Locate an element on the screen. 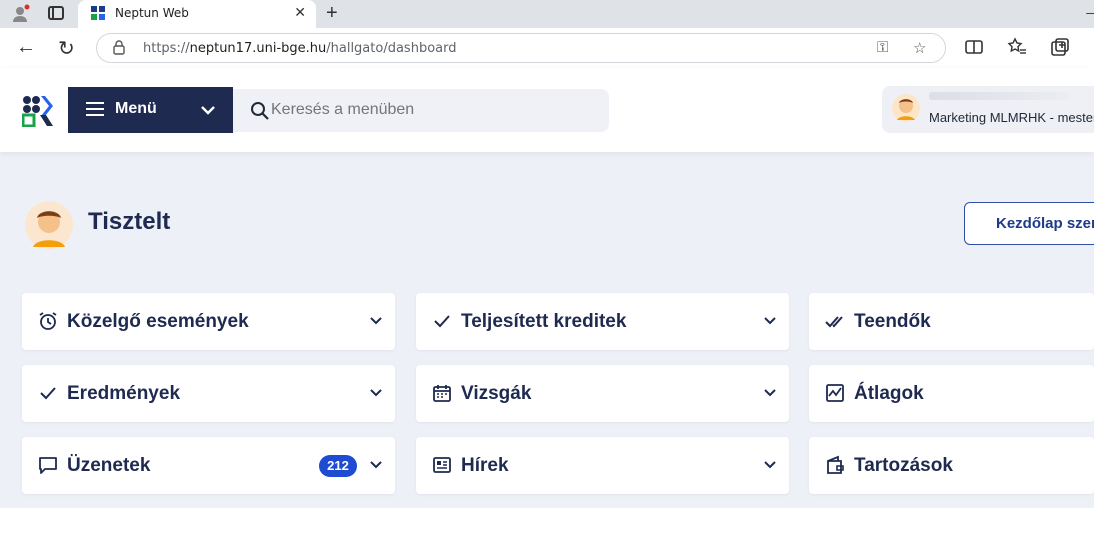 Image resolution: width=1094 pixels, height=537 pixels. card-label: Tartozások is located at coordinates (903, 465).